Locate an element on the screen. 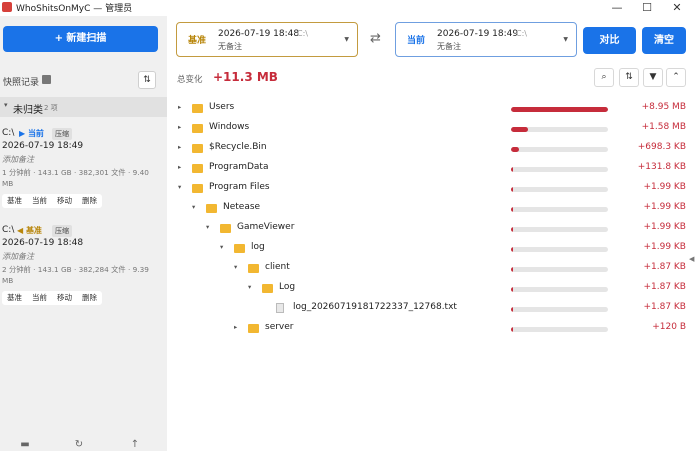 Image resolution: width=695 pixels, height=451 pixels. base-snapshot-select: 基准 2026-07-19 18:48 C:\ 无备注 ▼ is located at coordinates (267, 39).